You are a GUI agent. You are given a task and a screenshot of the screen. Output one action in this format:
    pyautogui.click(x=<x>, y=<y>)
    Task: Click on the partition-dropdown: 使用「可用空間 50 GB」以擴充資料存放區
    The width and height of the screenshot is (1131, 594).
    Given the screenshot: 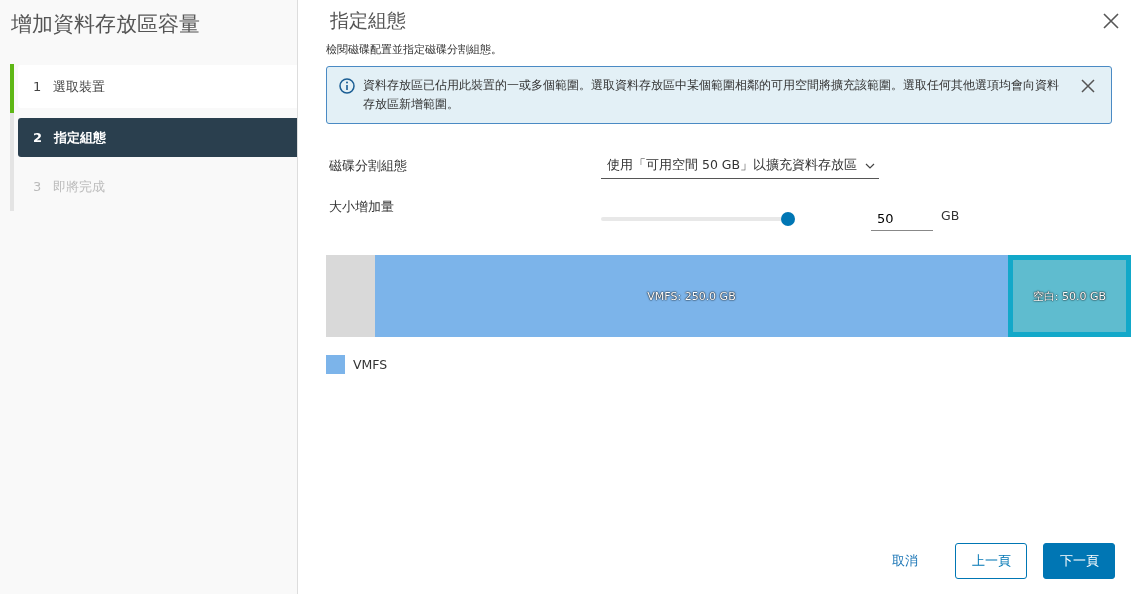 What is the action you would take?
    pyautogui.click(x=740, y=166)
    